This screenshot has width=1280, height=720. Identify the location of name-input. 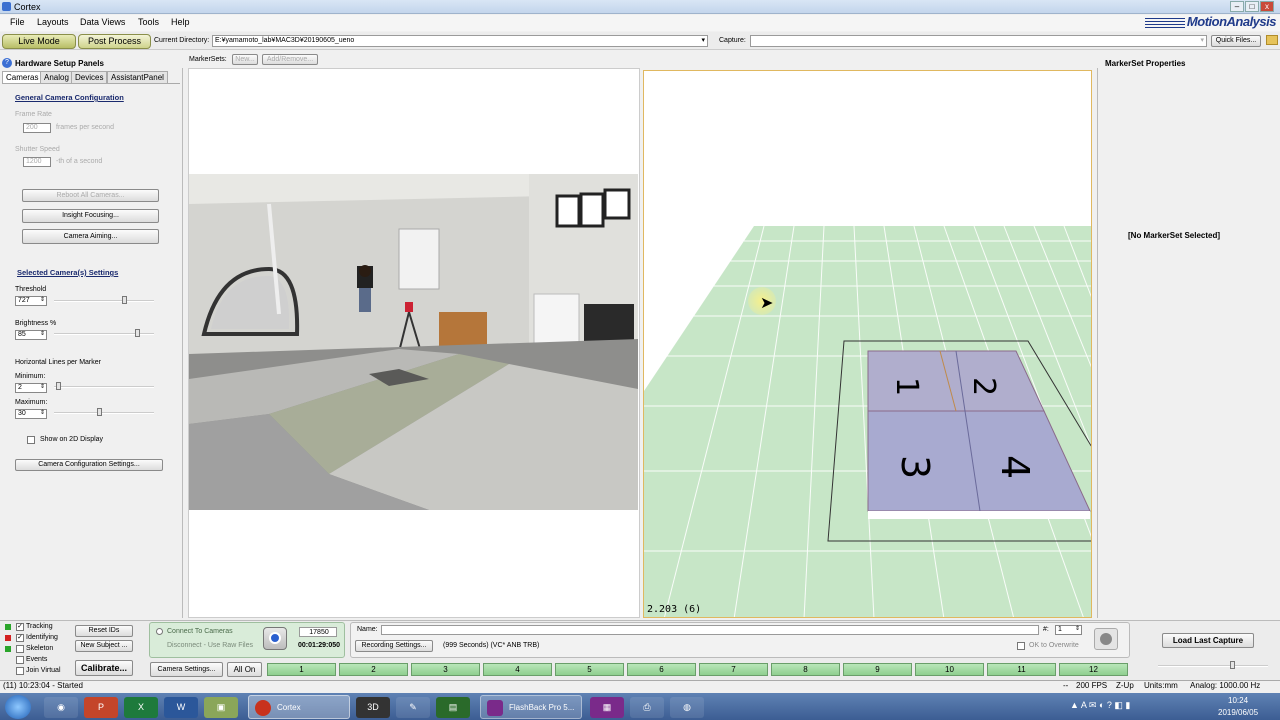
(710, 630).